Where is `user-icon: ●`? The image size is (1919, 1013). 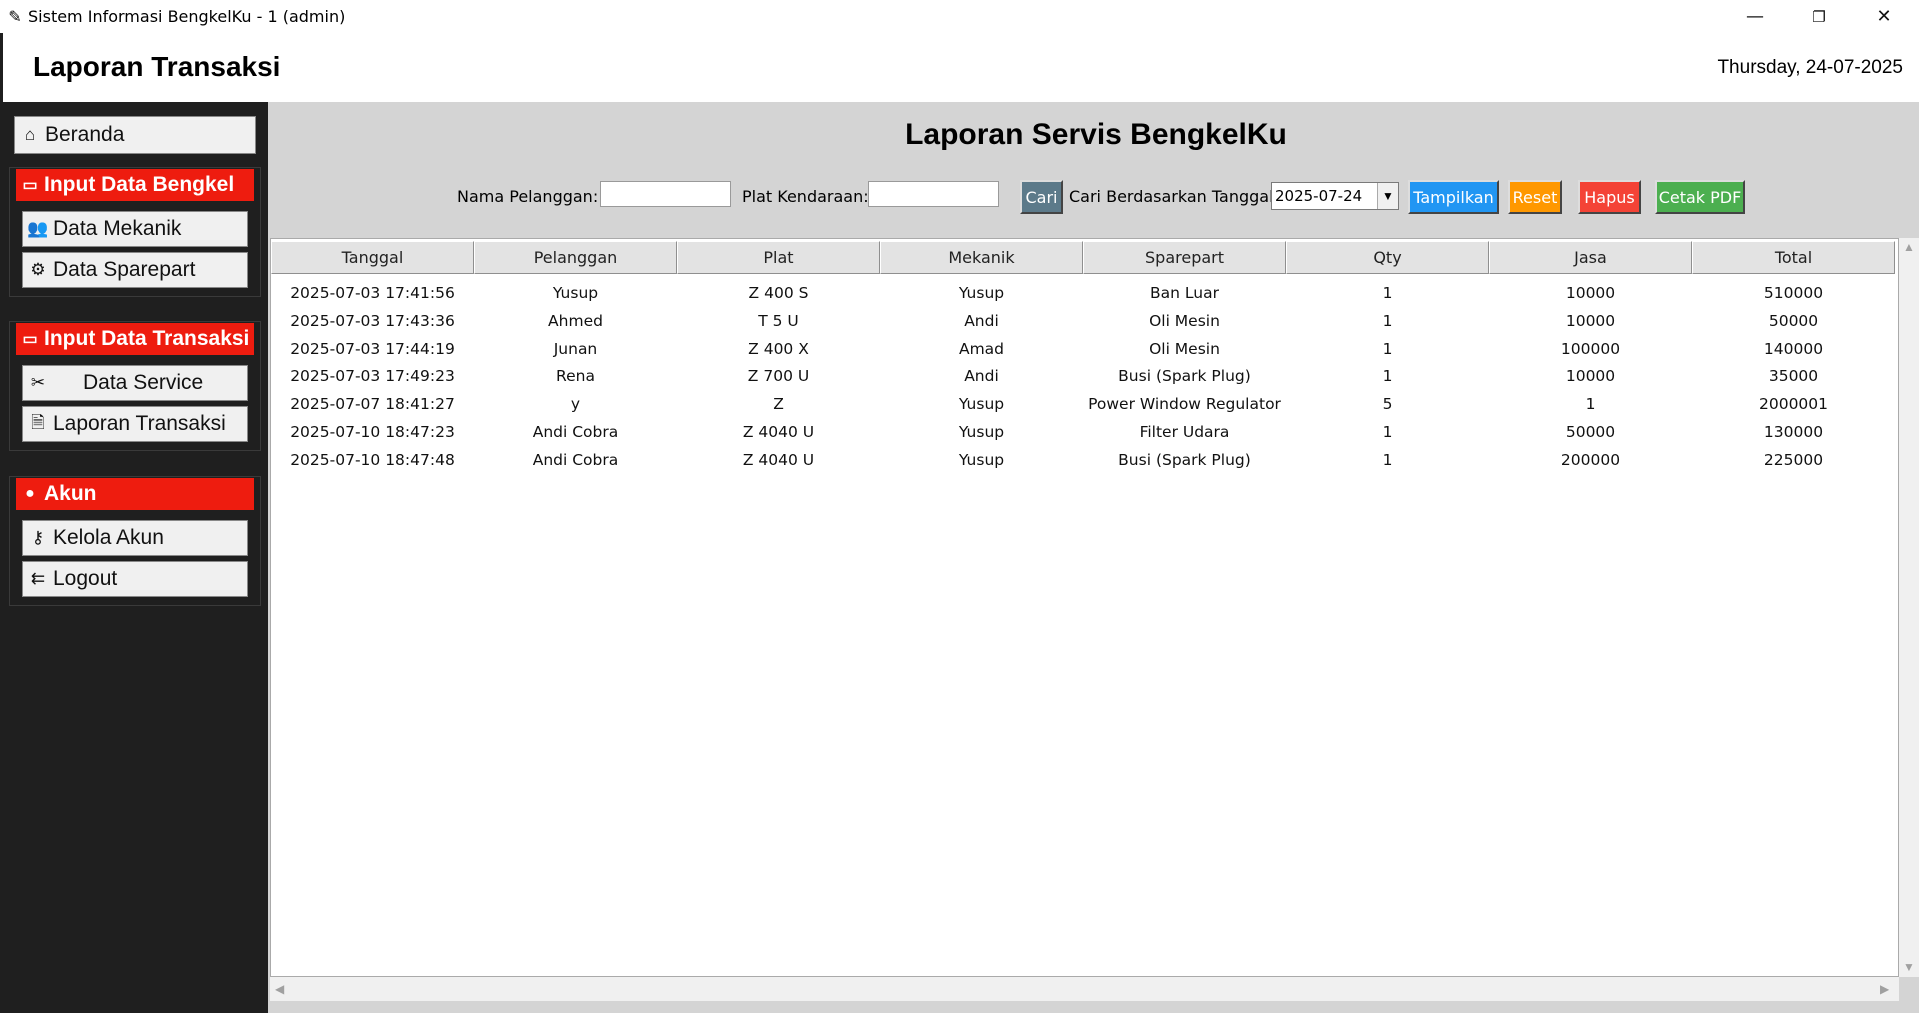 user-icon: ● is located at coordinates (30, 493).